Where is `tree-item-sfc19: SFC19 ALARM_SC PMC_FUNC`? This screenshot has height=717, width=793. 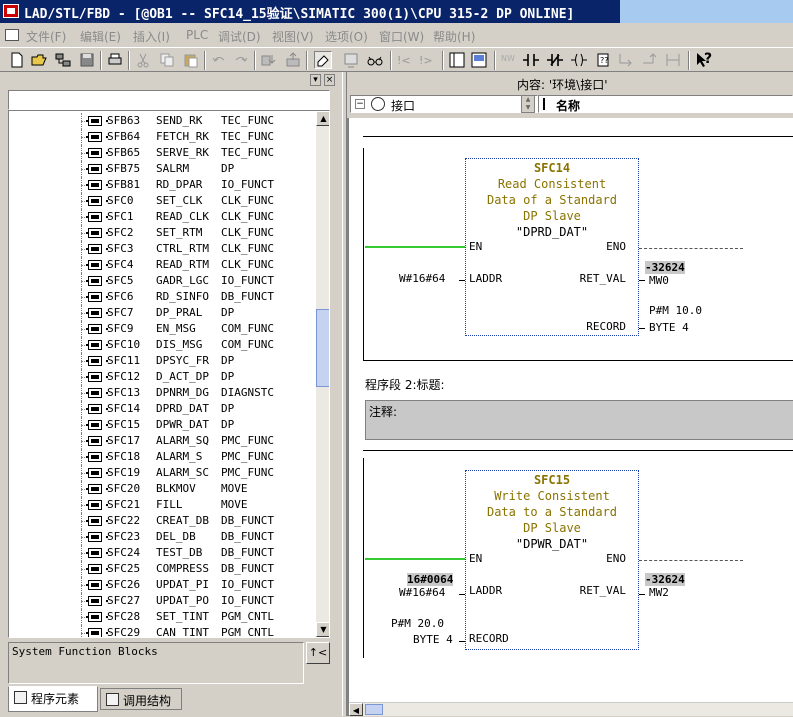 tree-item-sfc19: SFC19 ALARM_SC PMC_FUNC is located at coordinates (159, 473).